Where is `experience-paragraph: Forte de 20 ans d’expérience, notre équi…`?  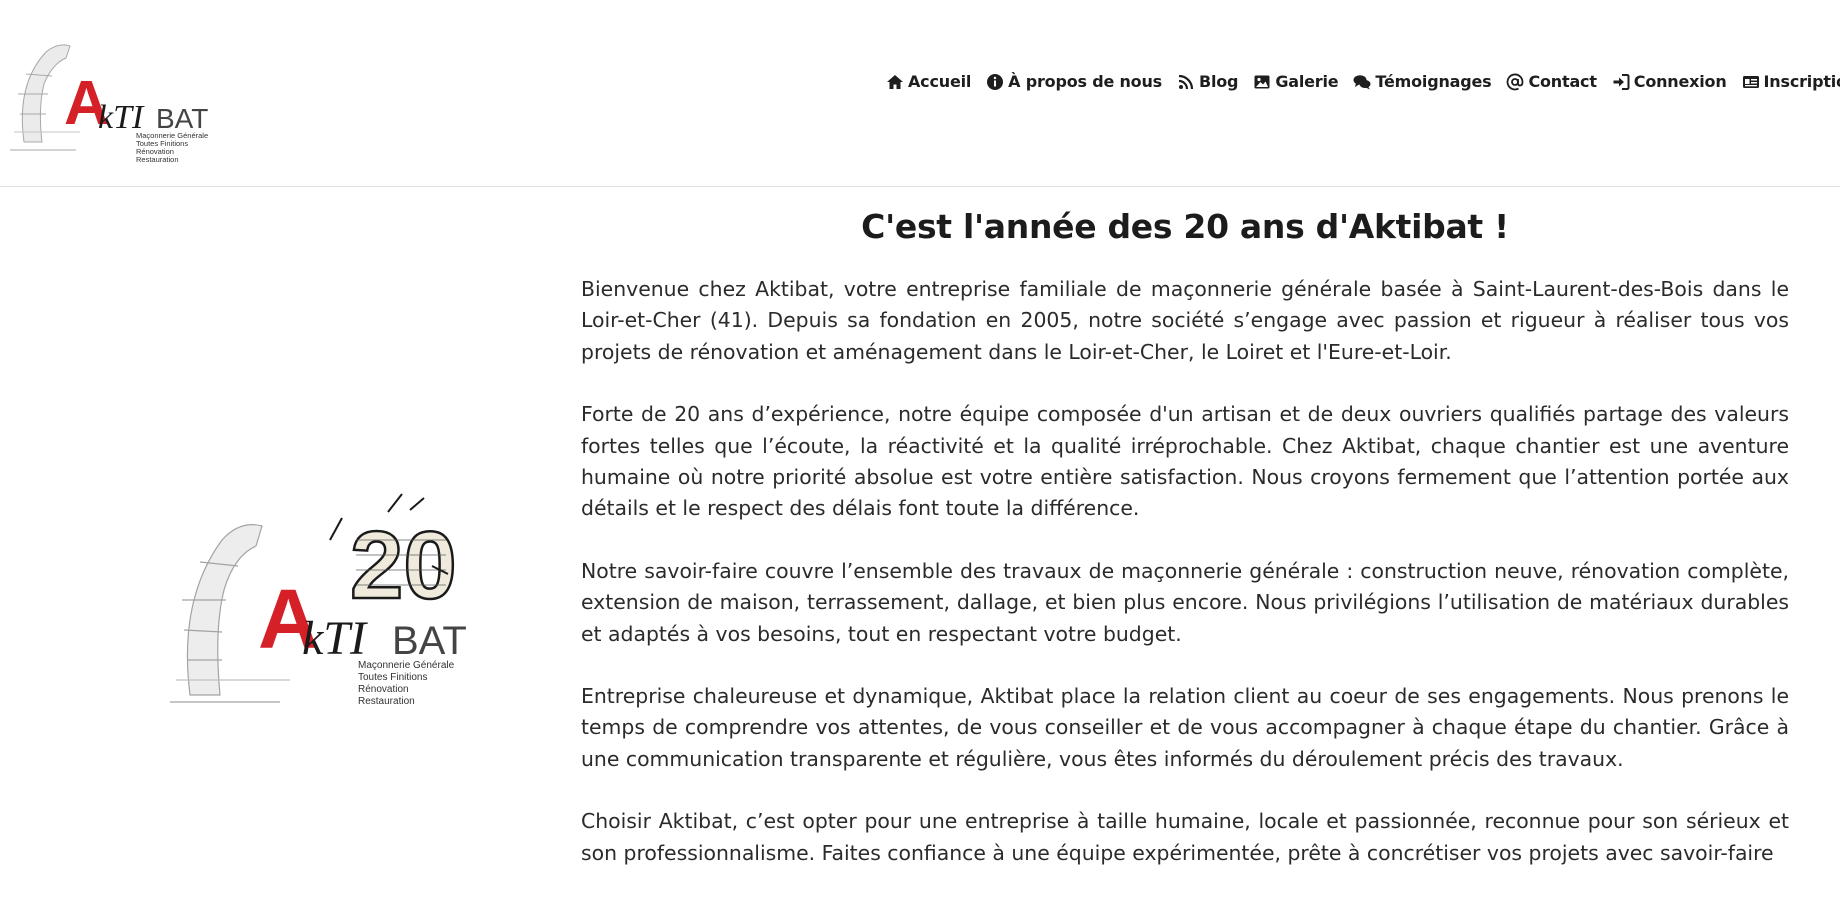 experience-paragraph: Forte de 20 ans d’expérience, notre équi… is located at coordinates (1185, 461).